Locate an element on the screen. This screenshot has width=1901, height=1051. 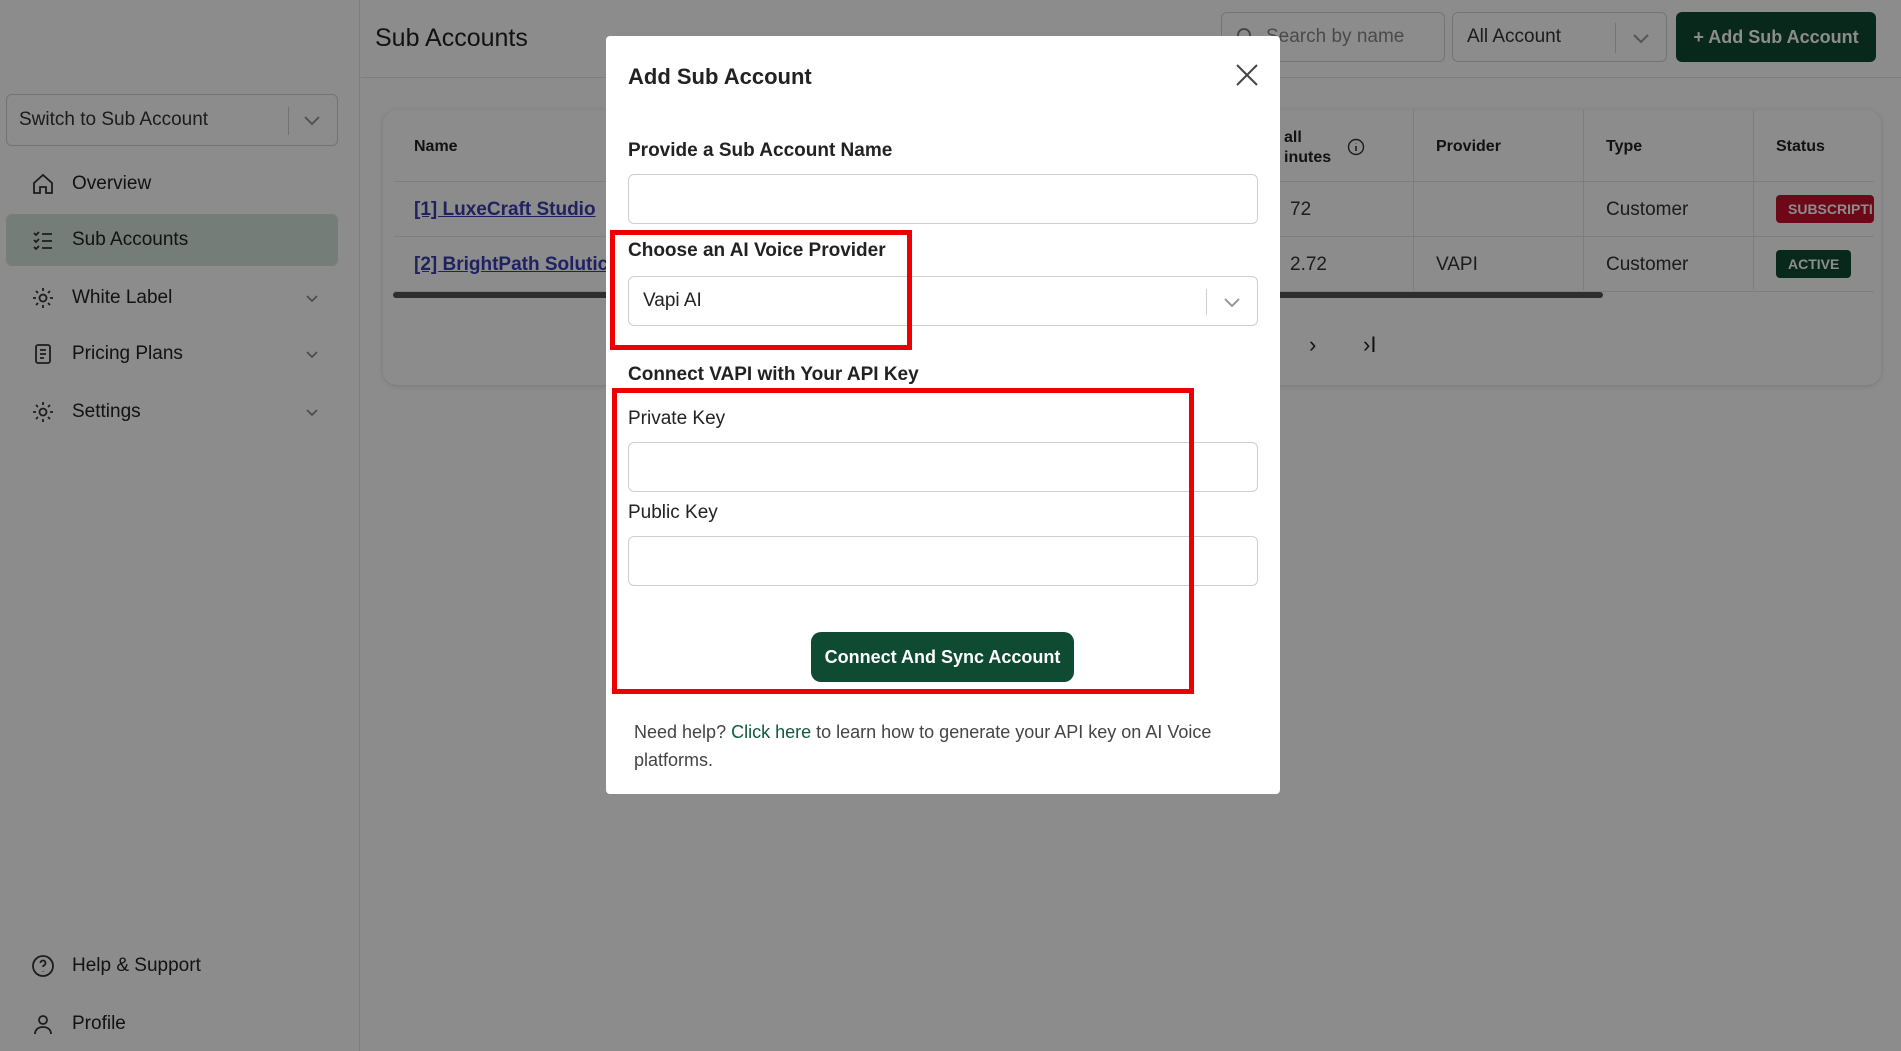
sub-account-name-label: Provide a Sub Account Name is located at coordinates (760, 150).